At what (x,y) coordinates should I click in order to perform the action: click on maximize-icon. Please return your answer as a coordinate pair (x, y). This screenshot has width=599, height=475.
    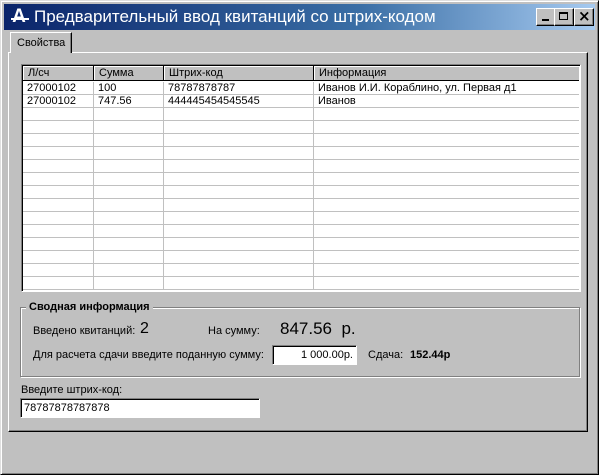
    Looking at the image, I should click on (563, 16).